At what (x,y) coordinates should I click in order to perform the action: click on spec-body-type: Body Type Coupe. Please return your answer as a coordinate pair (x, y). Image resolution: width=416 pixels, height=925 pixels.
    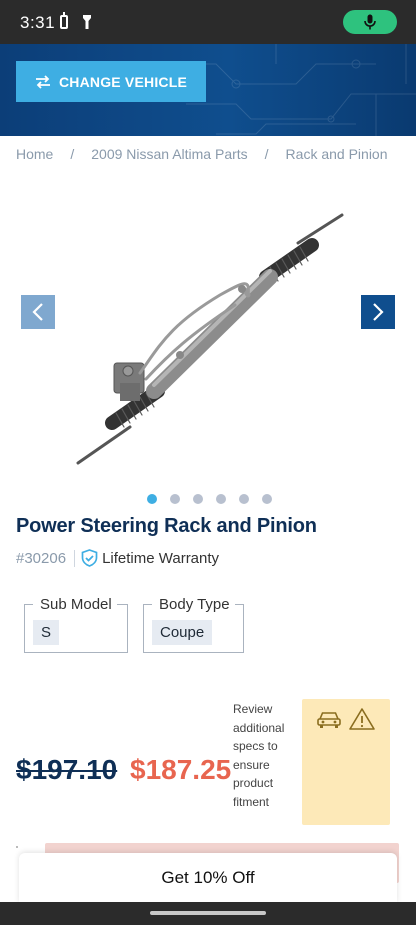
    Looking at the image, I should click on (193, 624).